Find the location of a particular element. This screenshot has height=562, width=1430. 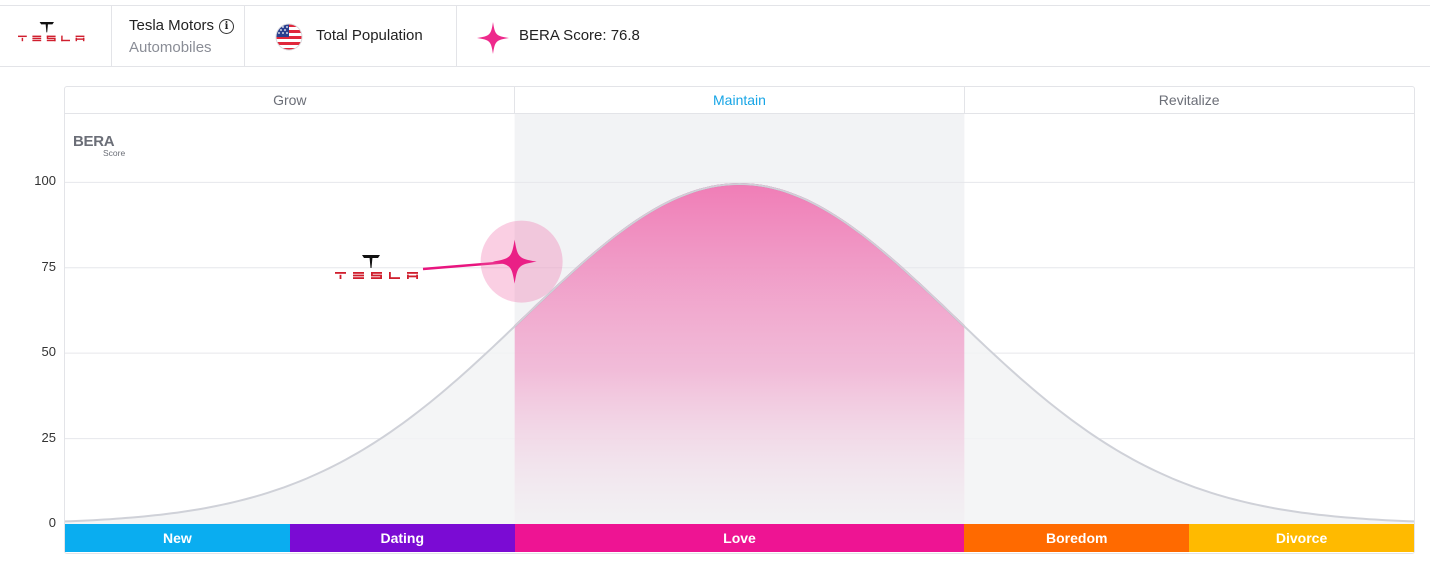

y-tick-label: 50 is located at coordinates (48, 352).